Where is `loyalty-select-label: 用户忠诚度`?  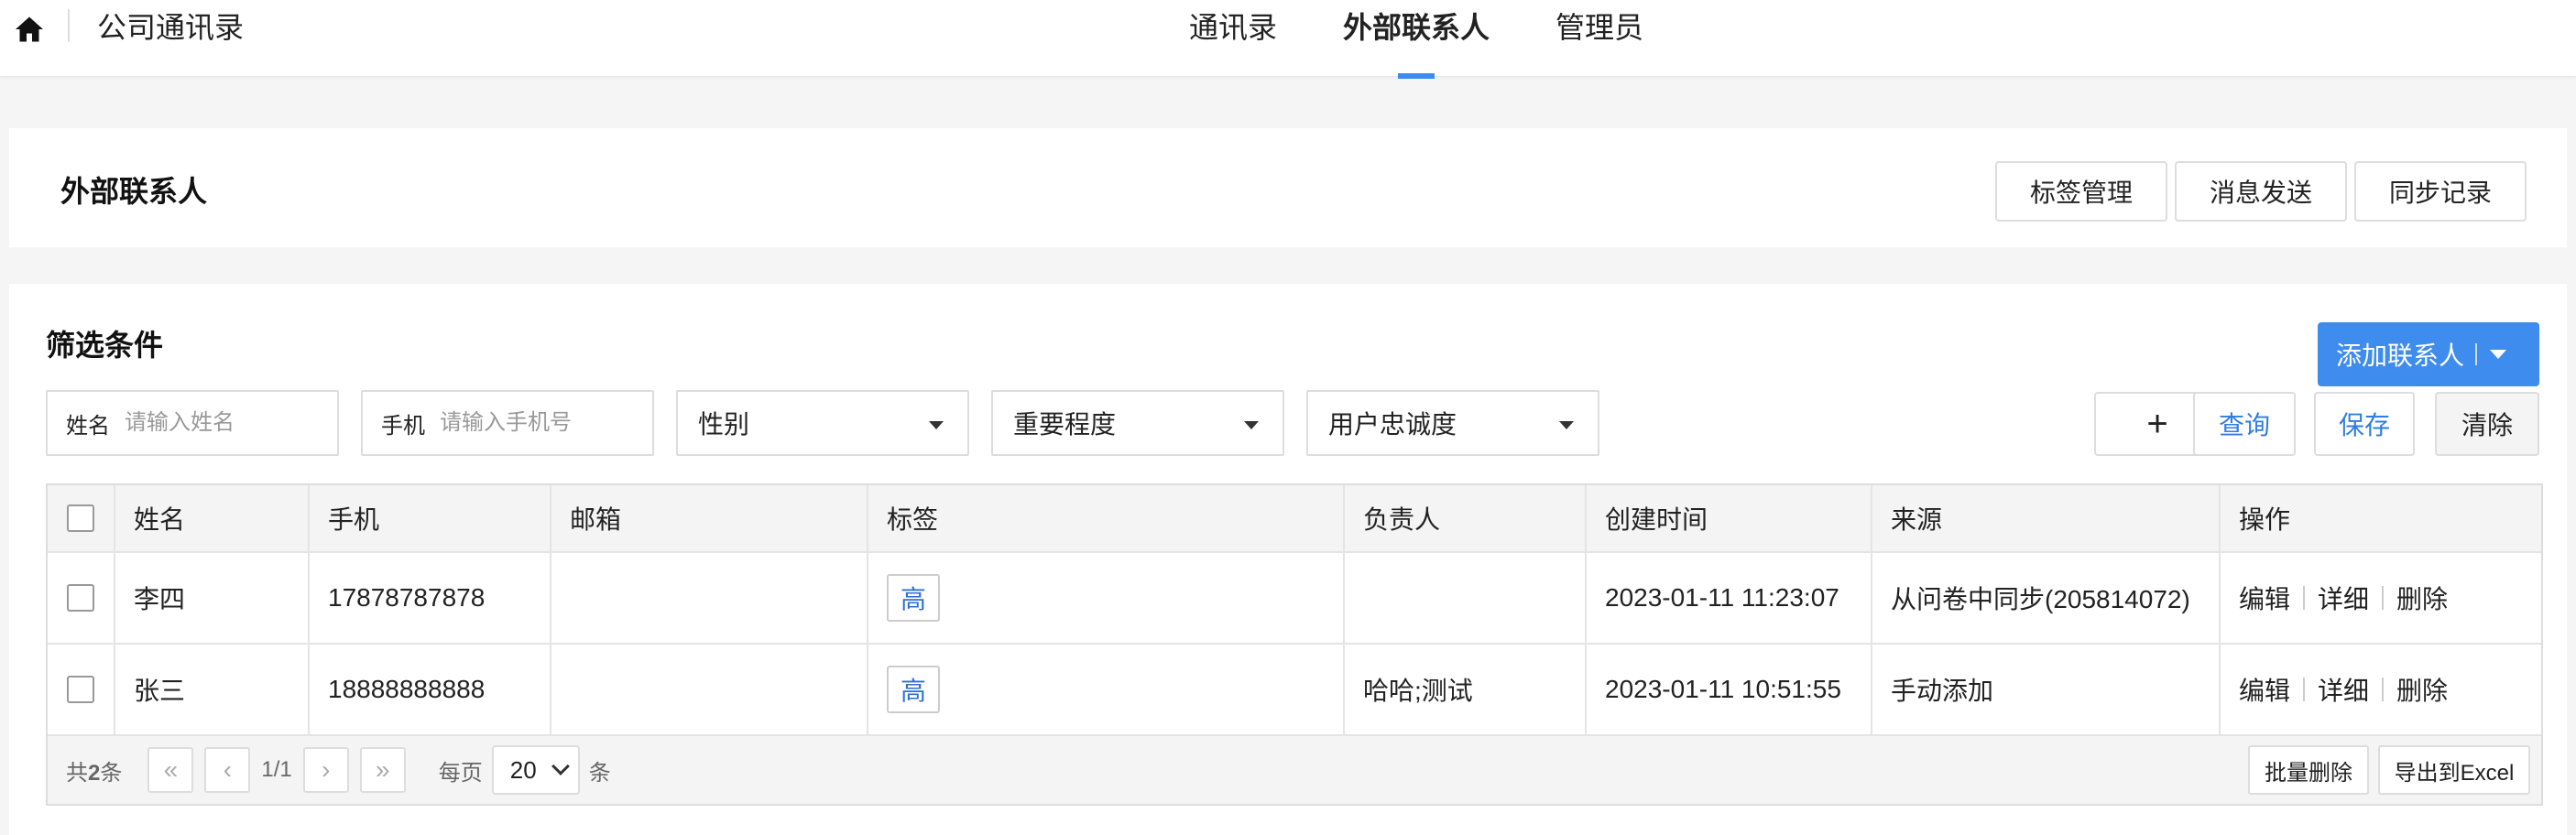
loyalty-select-label: 用户忠诚度 is located at coordinates (1392, 425).